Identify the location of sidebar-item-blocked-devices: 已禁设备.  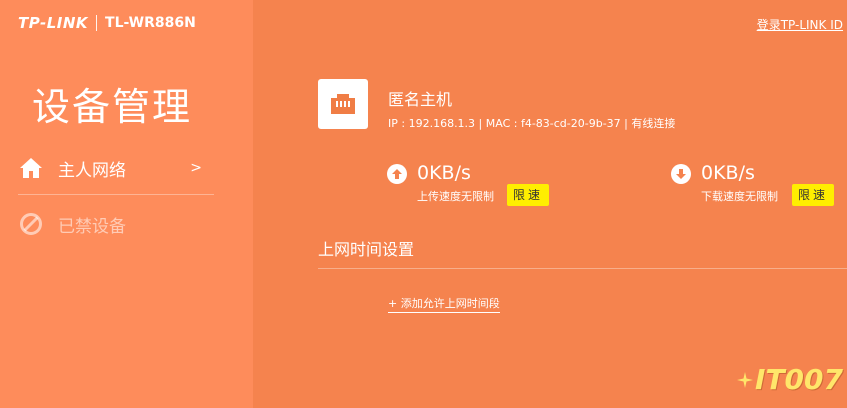
(116, 224).